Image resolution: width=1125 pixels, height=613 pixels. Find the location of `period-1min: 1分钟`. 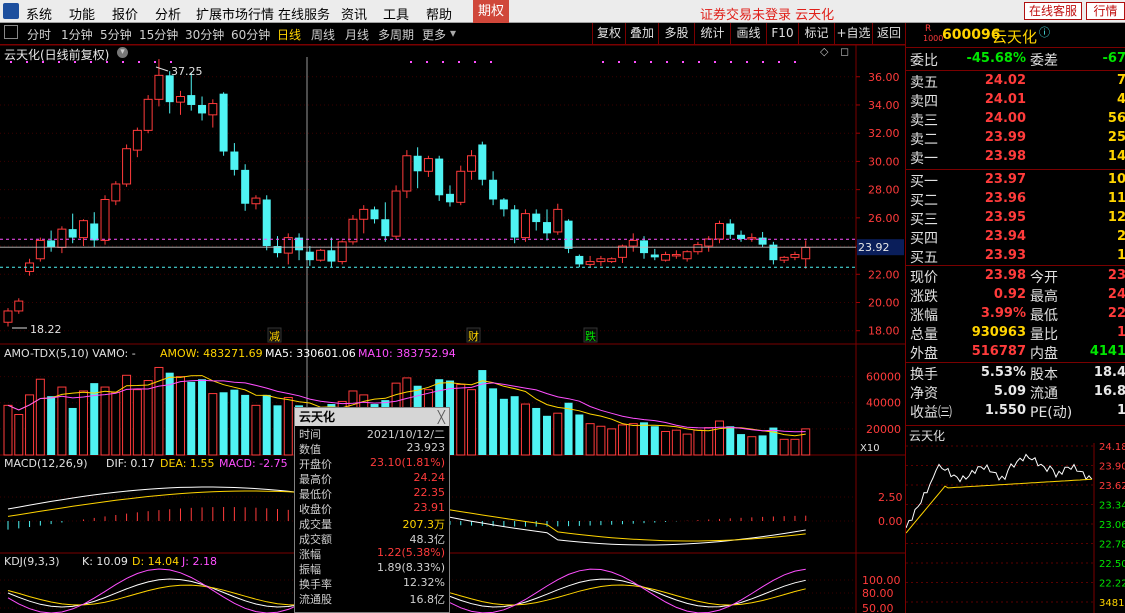

period-1min: 1分钟 is located at coordinates (77, 34).